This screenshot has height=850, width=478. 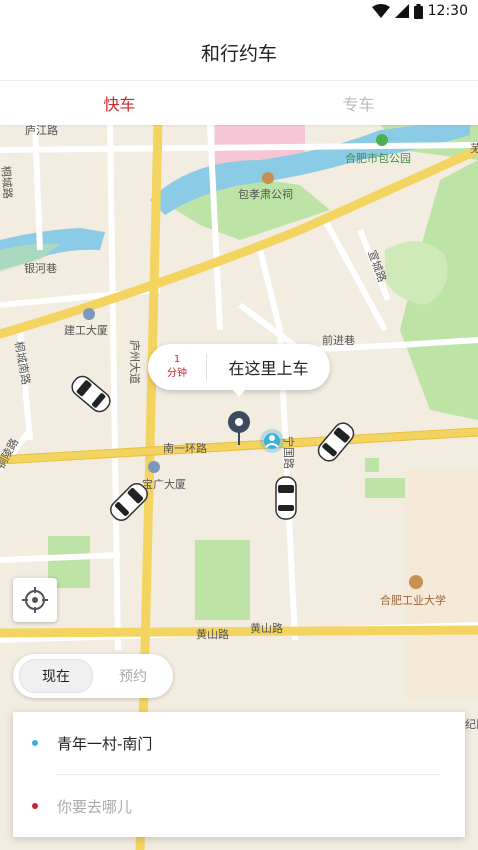 I want to click on locate-icon, so click(x=35, y=600).